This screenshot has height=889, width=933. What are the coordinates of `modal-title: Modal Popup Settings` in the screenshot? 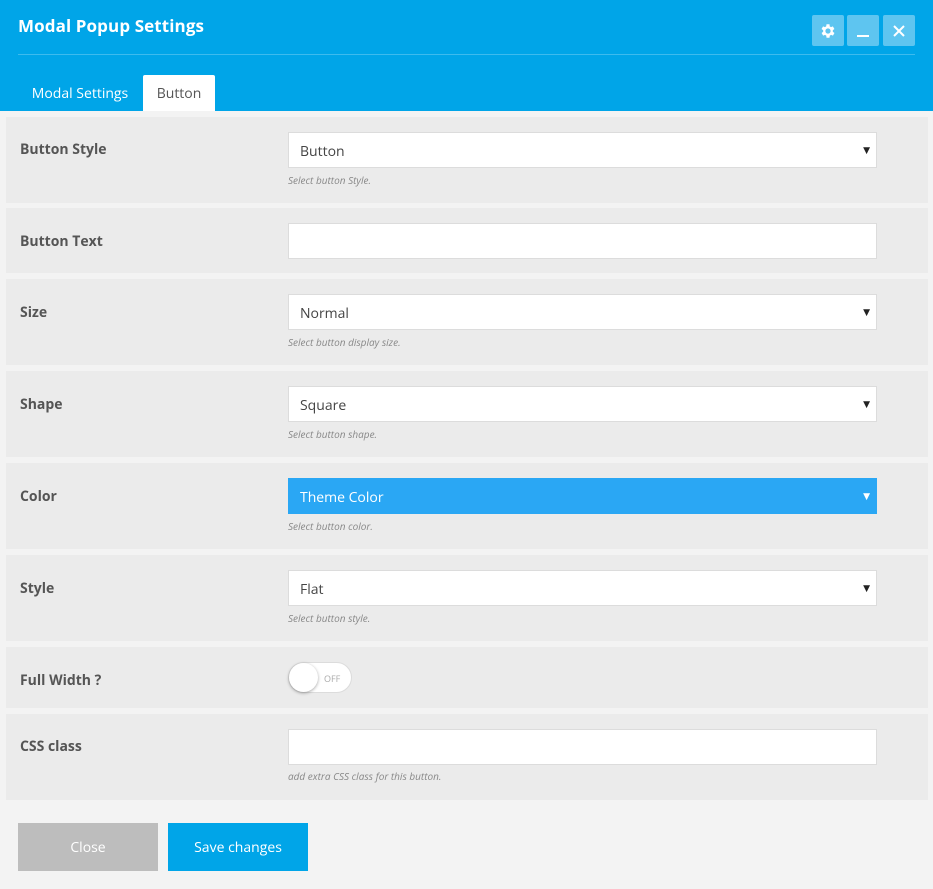 It's located at (111, 25).